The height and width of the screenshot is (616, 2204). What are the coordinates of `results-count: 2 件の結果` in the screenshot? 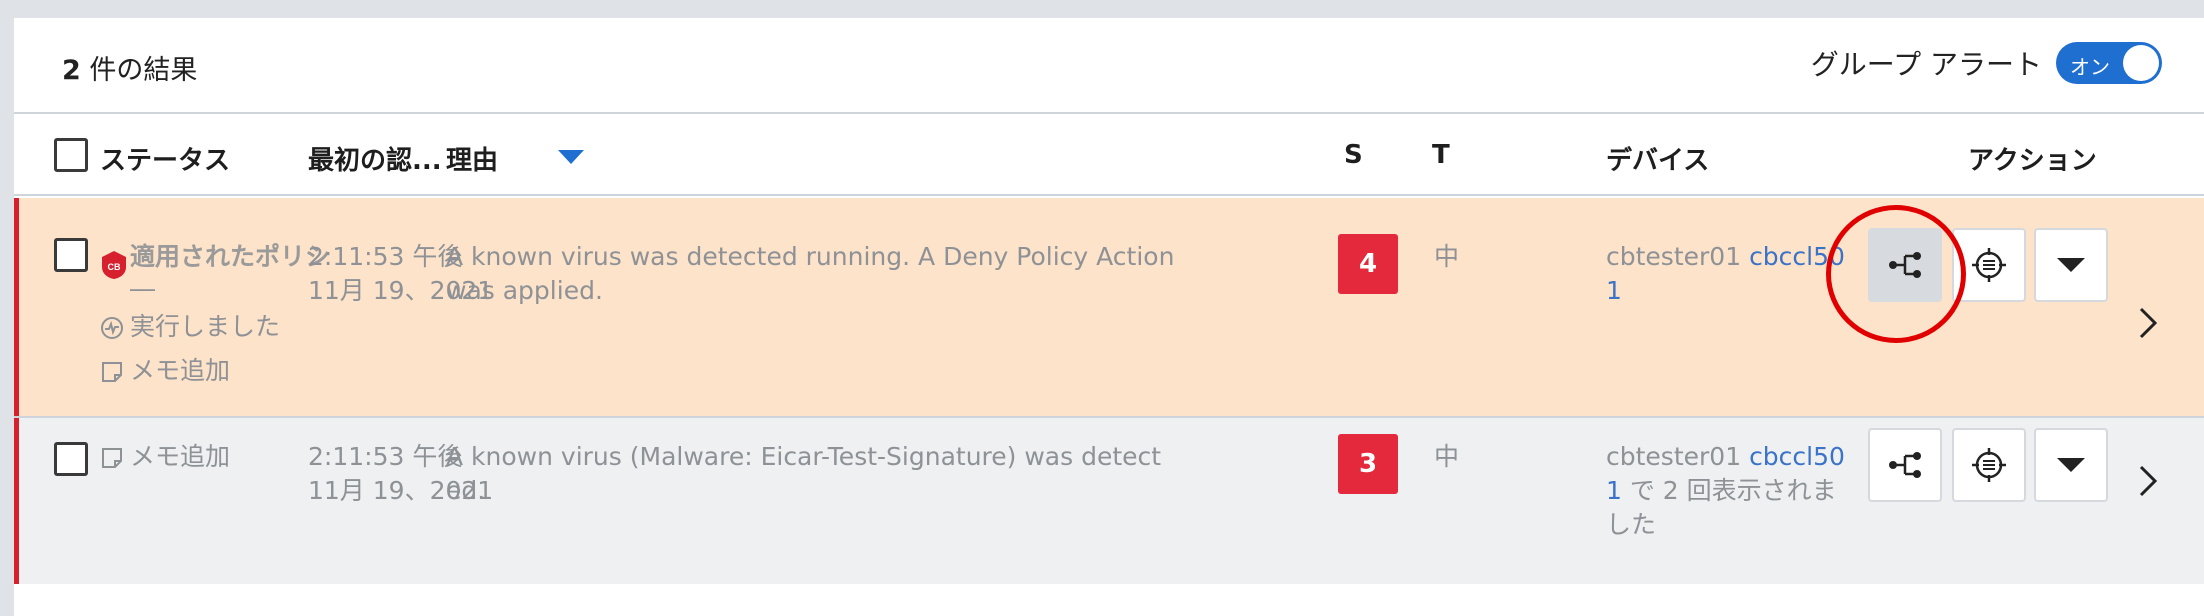 It's located at (129, 67).